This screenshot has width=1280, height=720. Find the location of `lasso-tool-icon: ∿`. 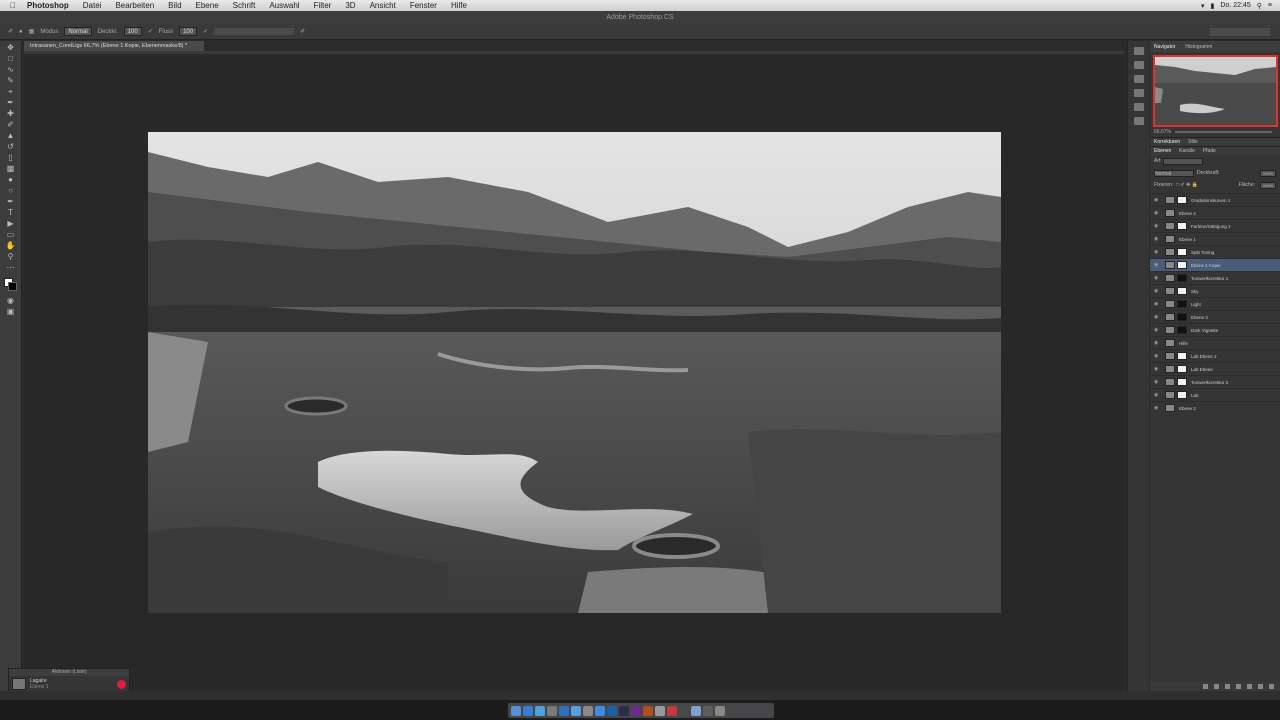

lasso-tool-icon: ∿ is located at coordinates (11, 69).